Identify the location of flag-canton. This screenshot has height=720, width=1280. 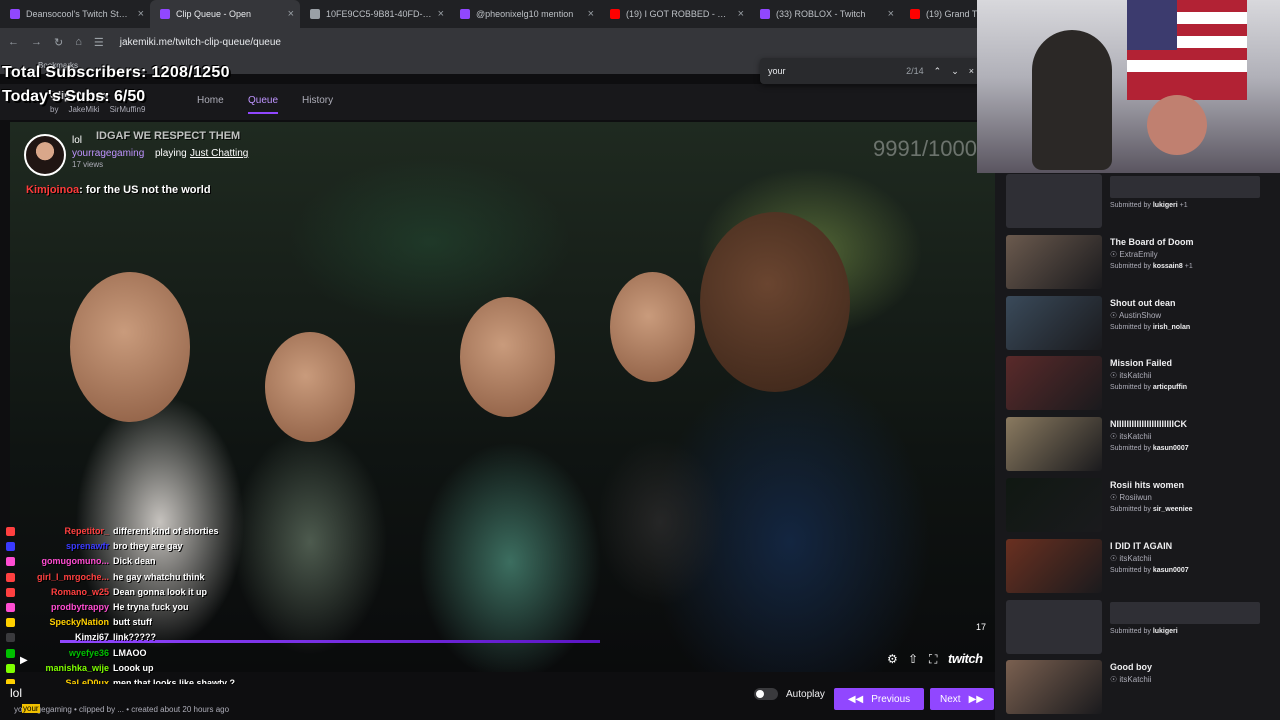
(1152, 25).